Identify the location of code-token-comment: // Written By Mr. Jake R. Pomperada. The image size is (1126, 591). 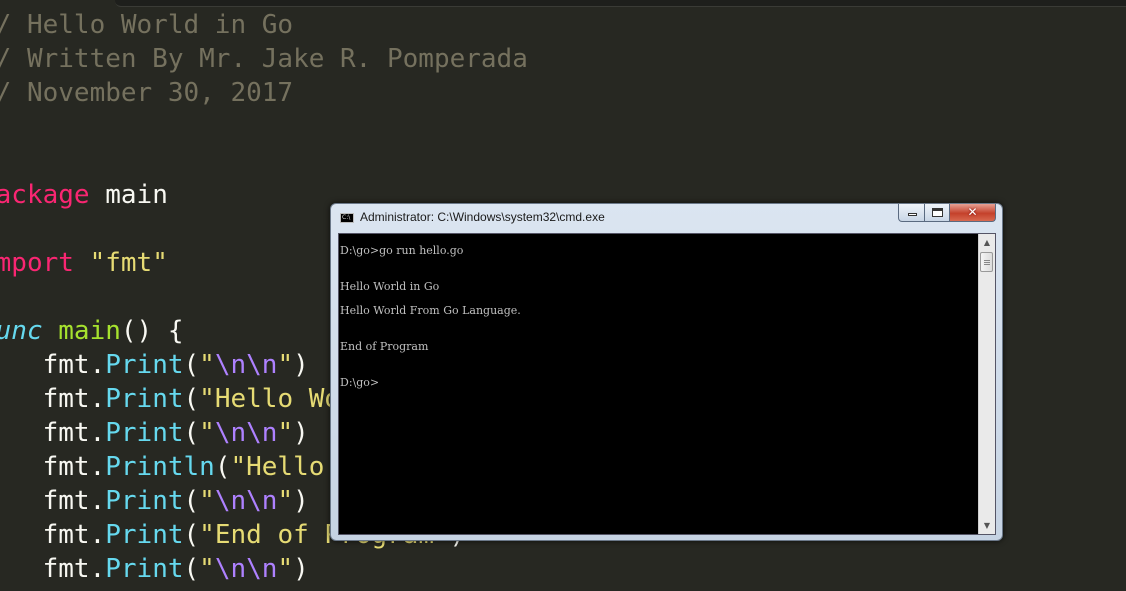
(264, 59).